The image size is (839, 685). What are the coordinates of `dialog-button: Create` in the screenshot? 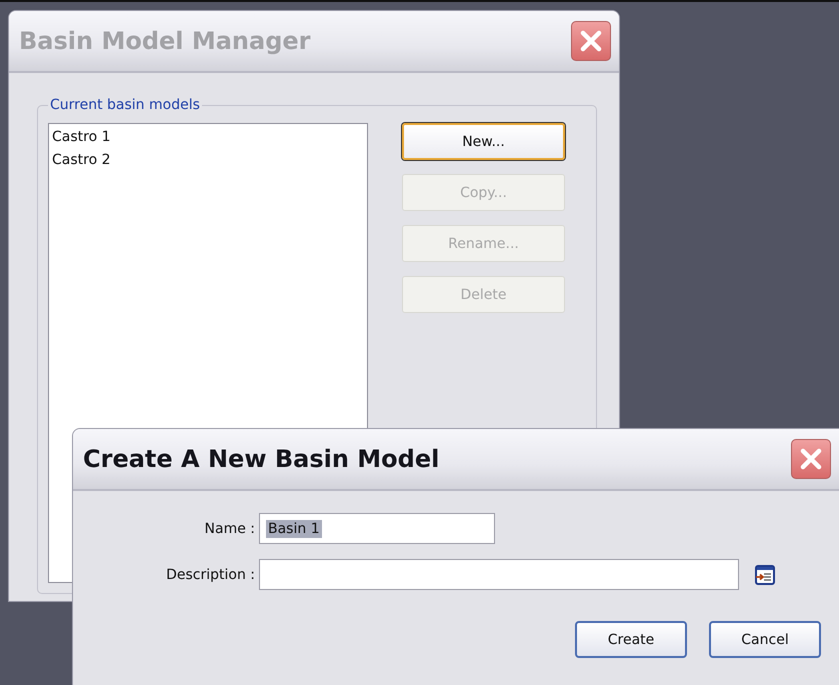 It's located at (631, 639).